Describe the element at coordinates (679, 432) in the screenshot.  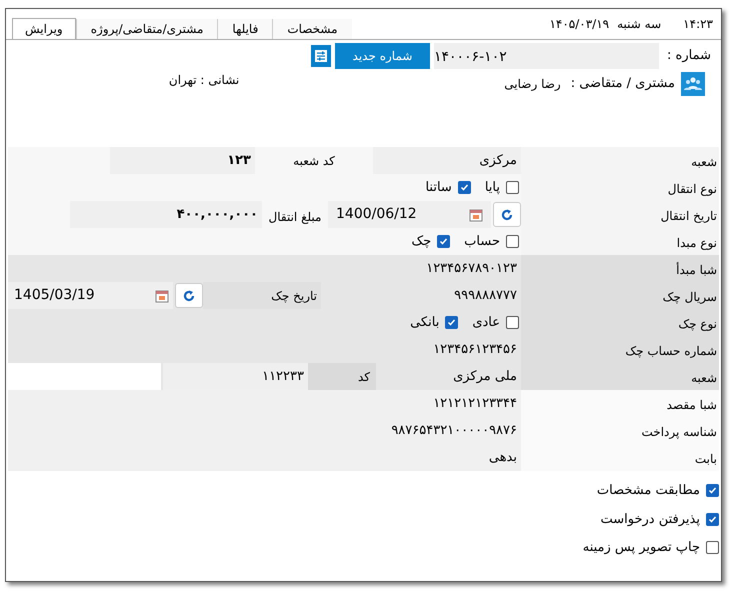
I see `field-label: شناسه پرداخت` at that location.